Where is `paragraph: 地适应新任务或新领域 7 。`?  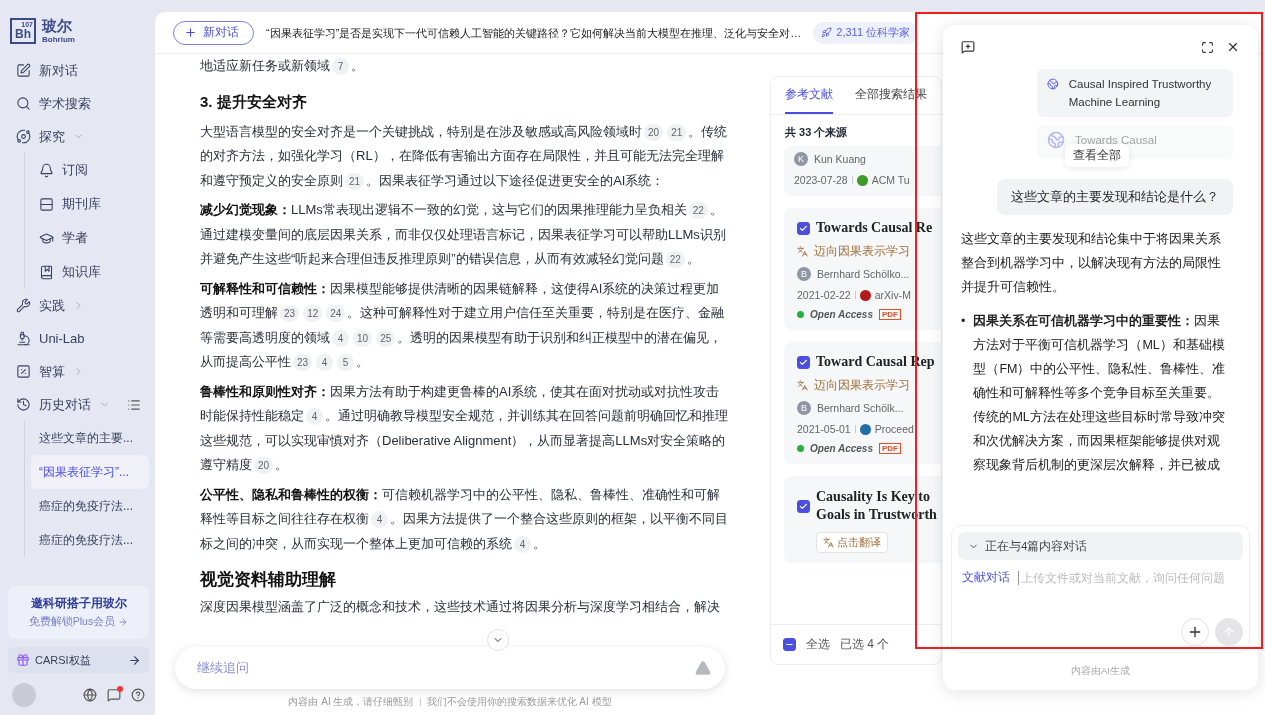 paragraph: 地适应新任务或新领域 7 。 is located at coordinates (282, 67).